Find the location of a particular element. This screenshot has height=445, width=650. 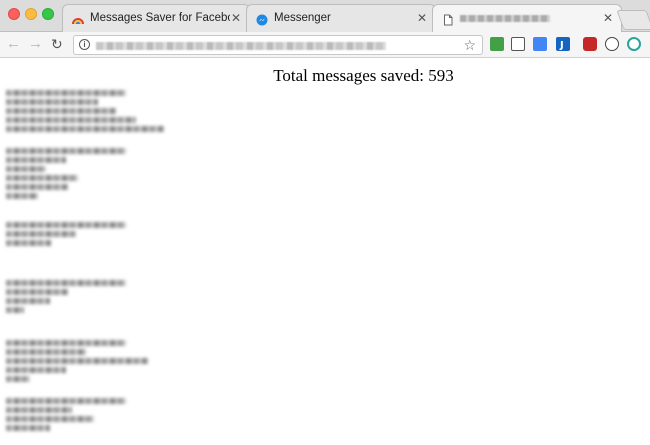

page-title: Total messages saved: 593 is located at coordinates (363, 75).